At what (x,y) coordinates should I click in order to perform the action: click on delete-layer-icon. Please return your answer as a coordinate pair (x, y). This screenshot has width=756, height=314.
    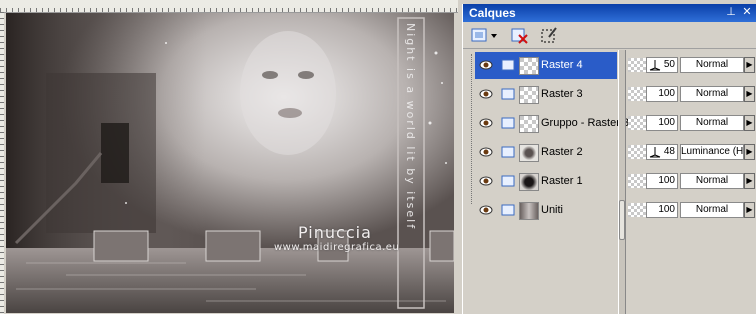
    Looking at the image, I should click on (519, 36).